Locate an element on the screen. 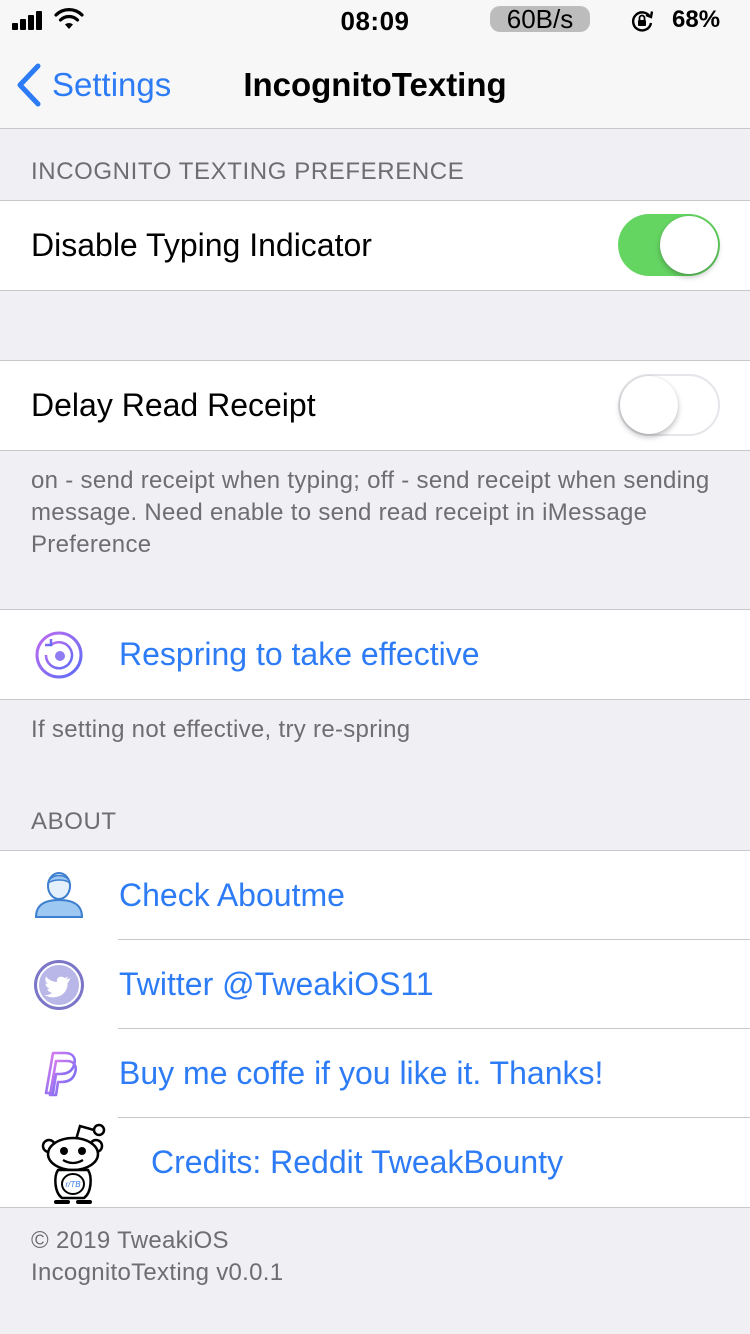 This screenshot has height=1334, width=750. about-item-aboutme: Check Aboutme is located at coordinates (375, 895).